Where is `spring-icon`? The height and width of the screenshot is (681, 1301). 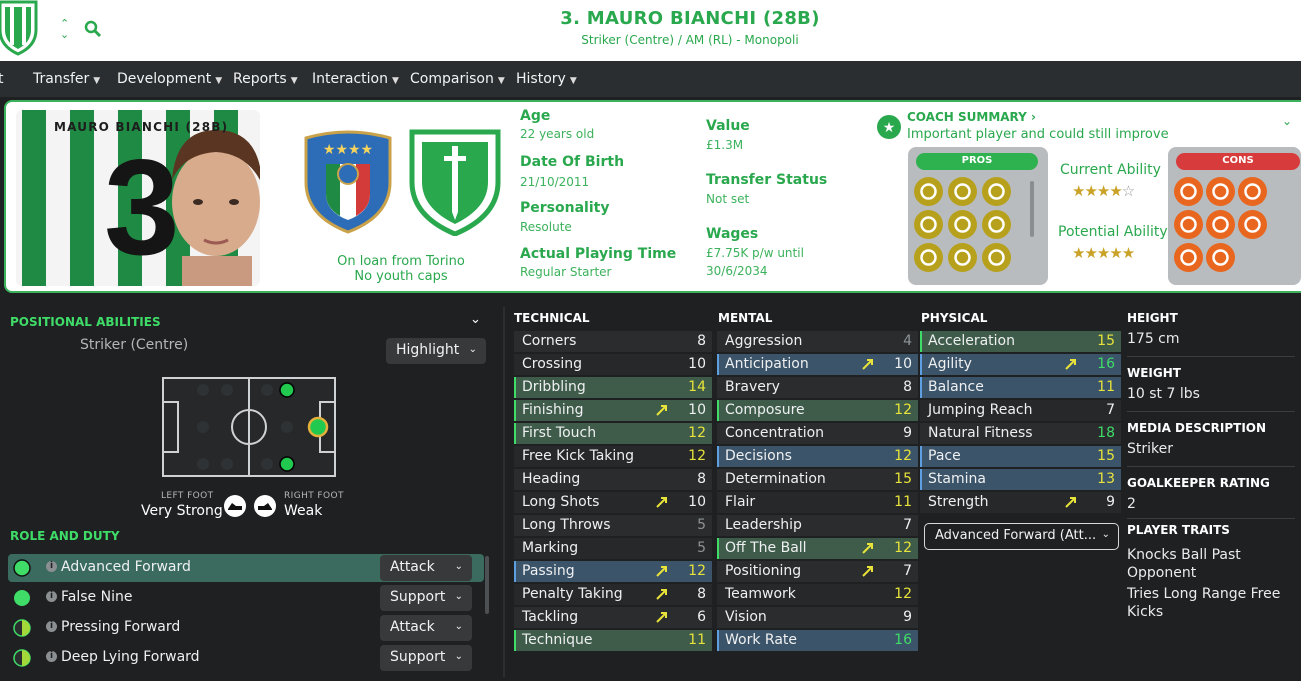 spring-icon is located at coordinates (1188, 224).